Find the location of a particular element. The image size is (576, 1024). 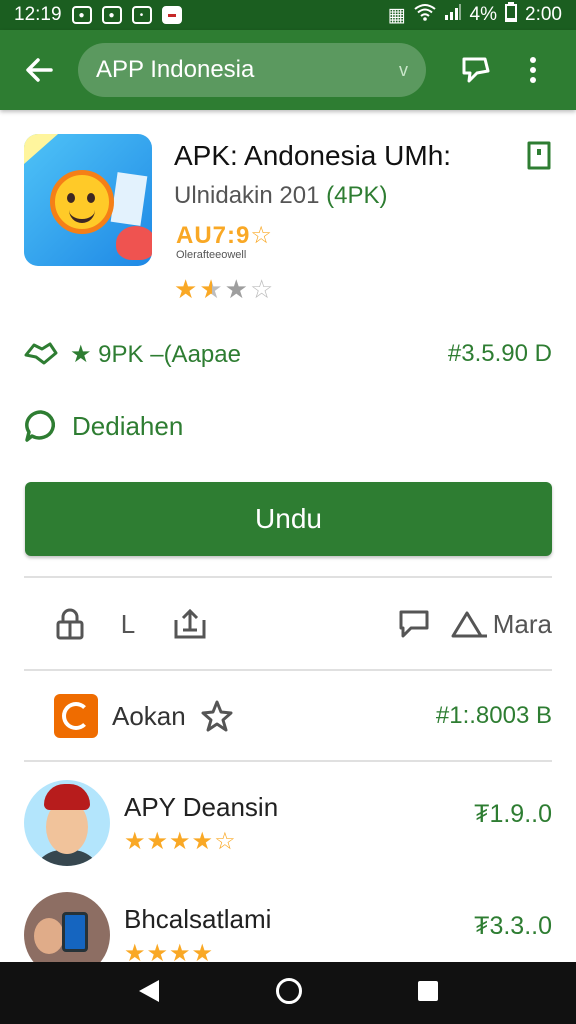

list-item-price: ₮3.3..0 is located at coordinates (513, 926).